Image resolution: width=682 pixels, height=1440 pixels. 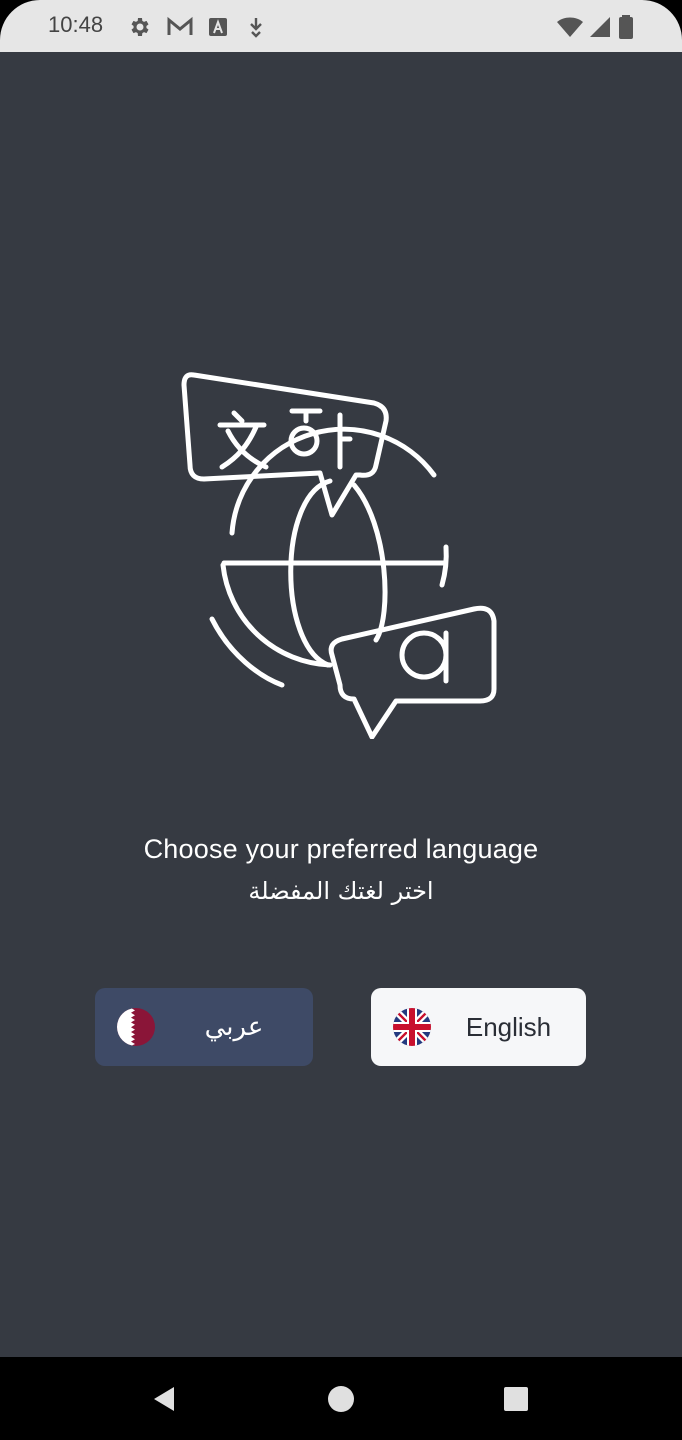 What do you see at coordinates (76, 24) in the screenshot?
I see `status-time: 10:48` at bounding box center [76, 24].